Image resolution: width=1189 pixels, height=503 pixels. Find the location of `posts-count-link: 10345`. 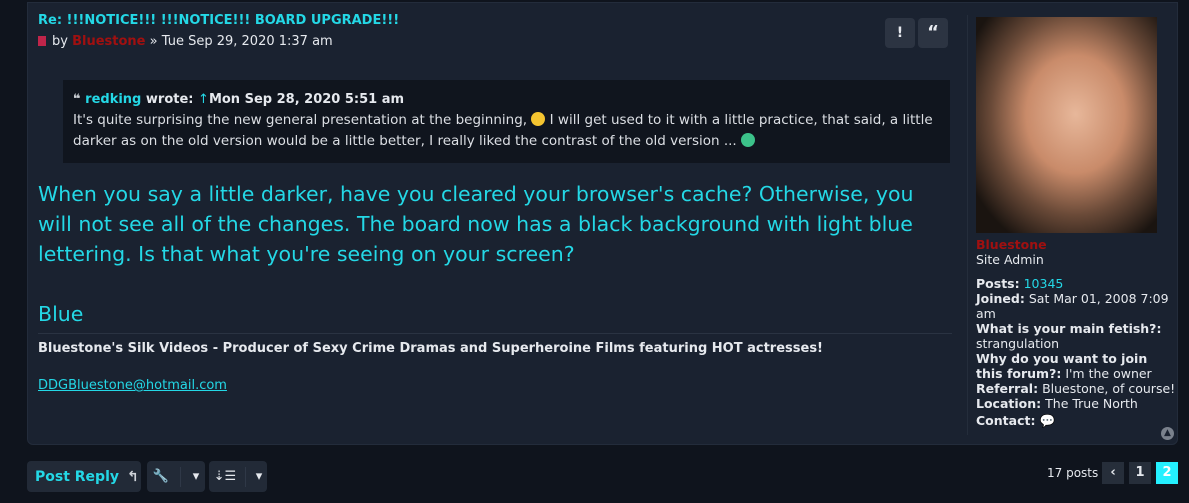

posts-count-link: 10345 is located at coordinates (1044, 283).